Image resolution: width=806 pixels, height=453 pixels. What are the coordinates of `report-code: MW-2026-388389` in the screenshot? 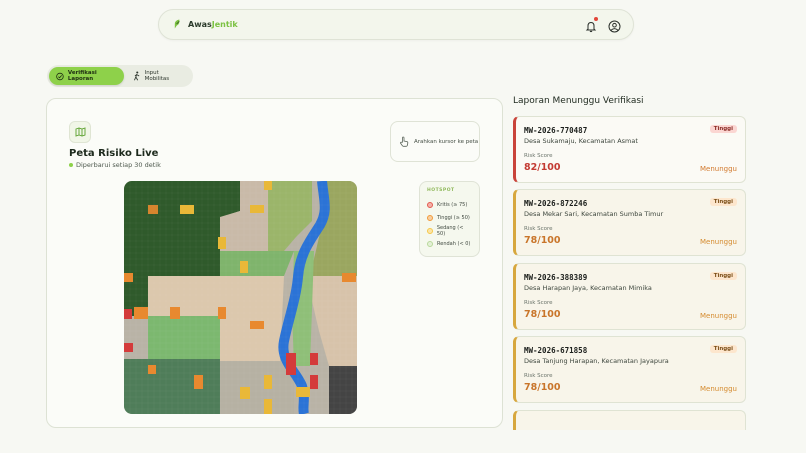 It's located at (556, 277).